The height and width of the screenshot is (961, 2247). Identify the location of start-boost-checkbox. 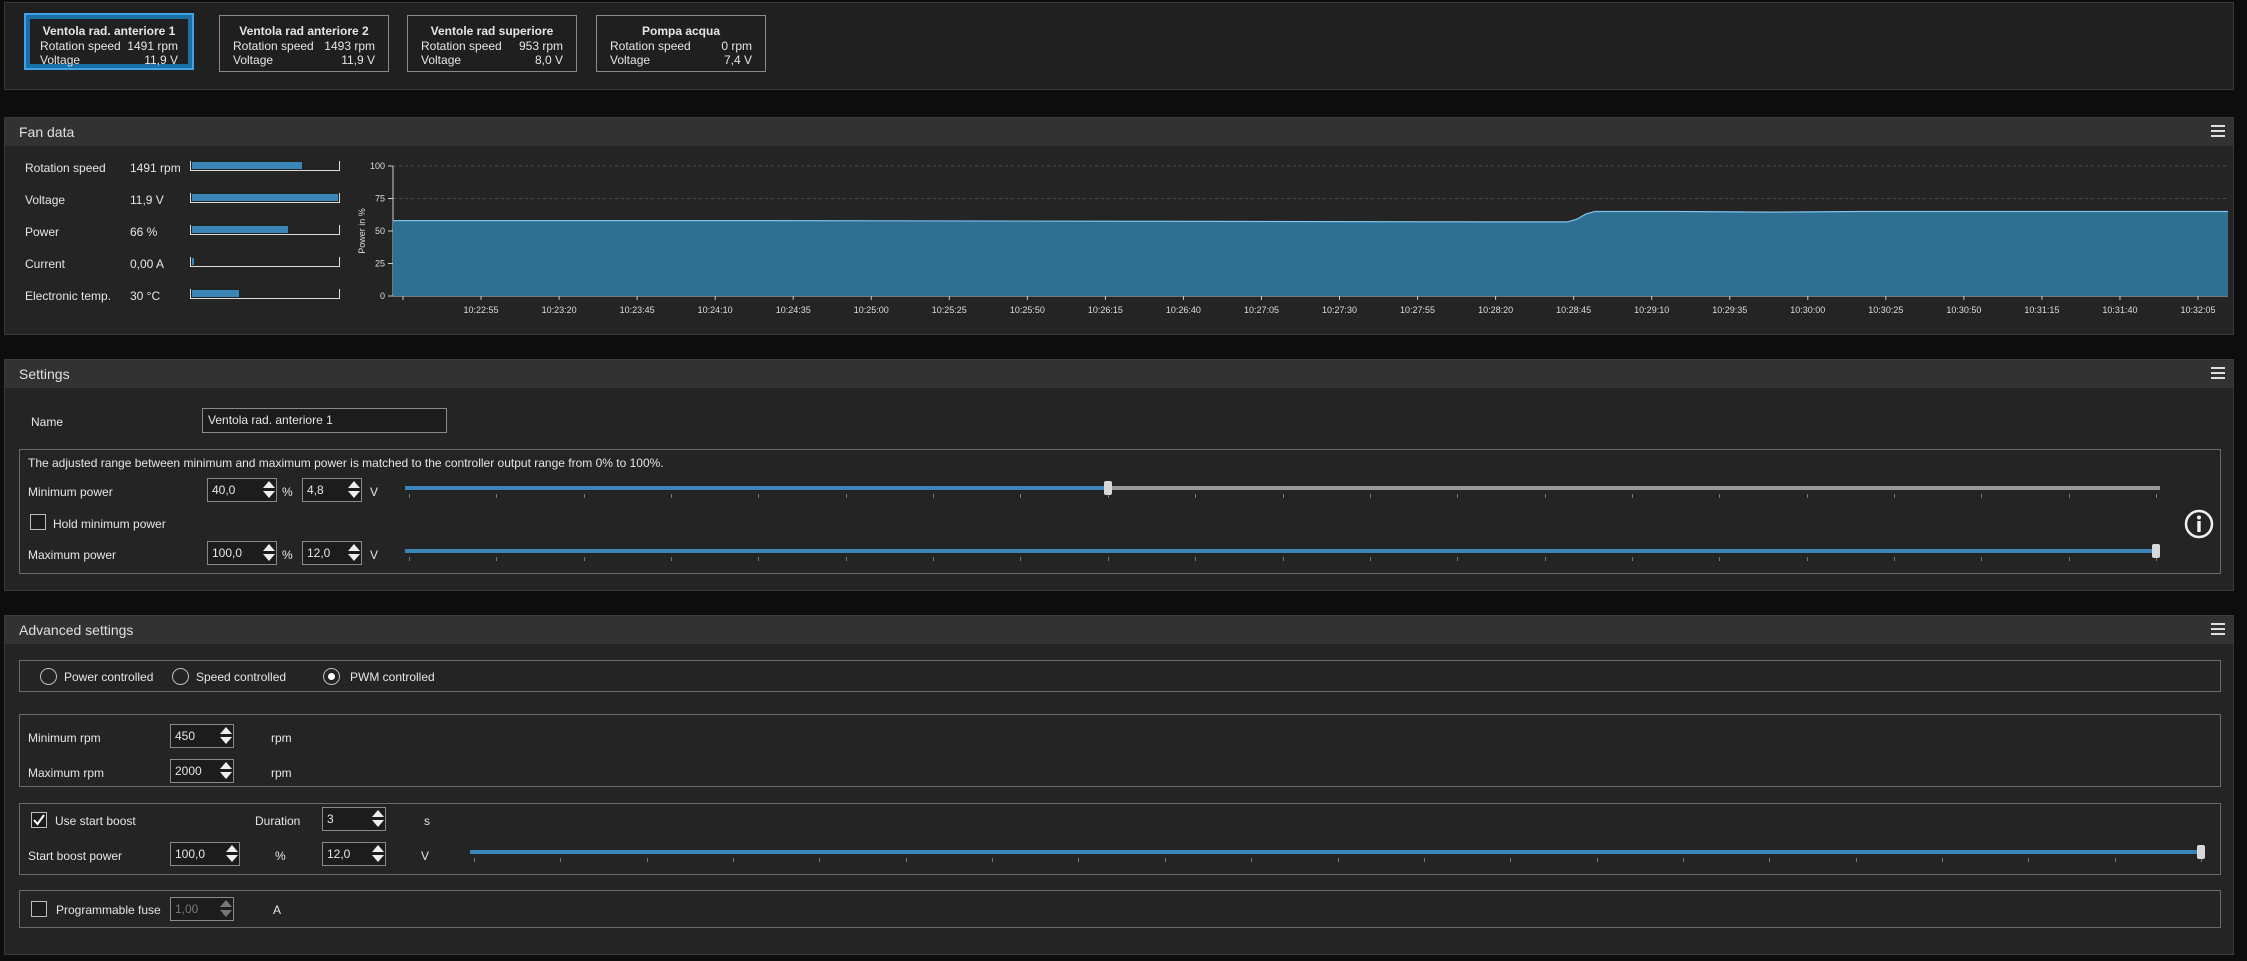
(39, 820).